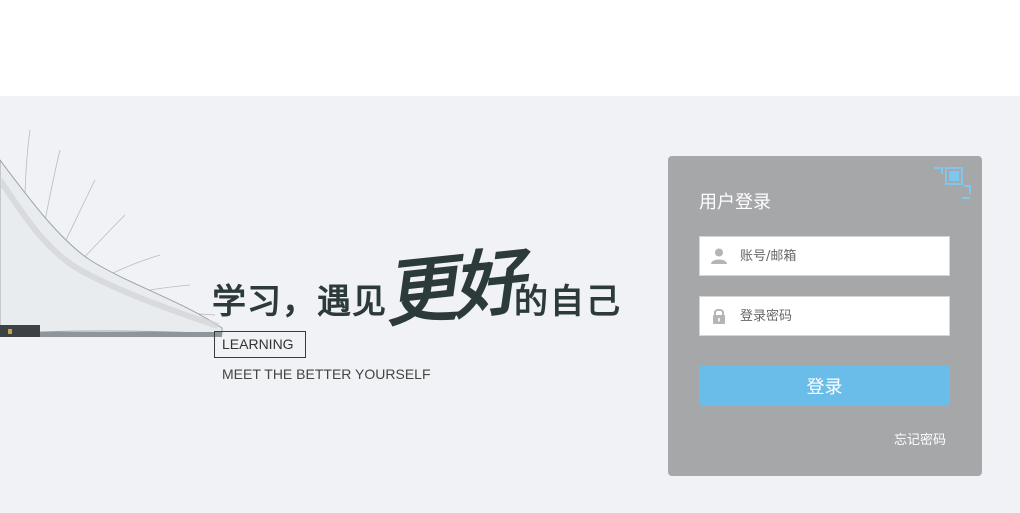 The image size is (1020, 513). Describe the element at coordinates (568, 302) in the screenshot. I see `slogan-text-part3: 的自己` at that location.